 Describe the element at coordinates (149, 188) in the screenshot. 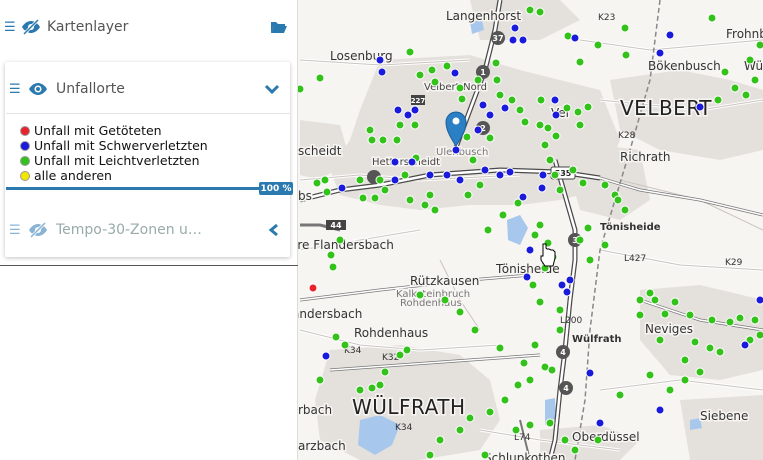

I see `opacity-slider` at that location.